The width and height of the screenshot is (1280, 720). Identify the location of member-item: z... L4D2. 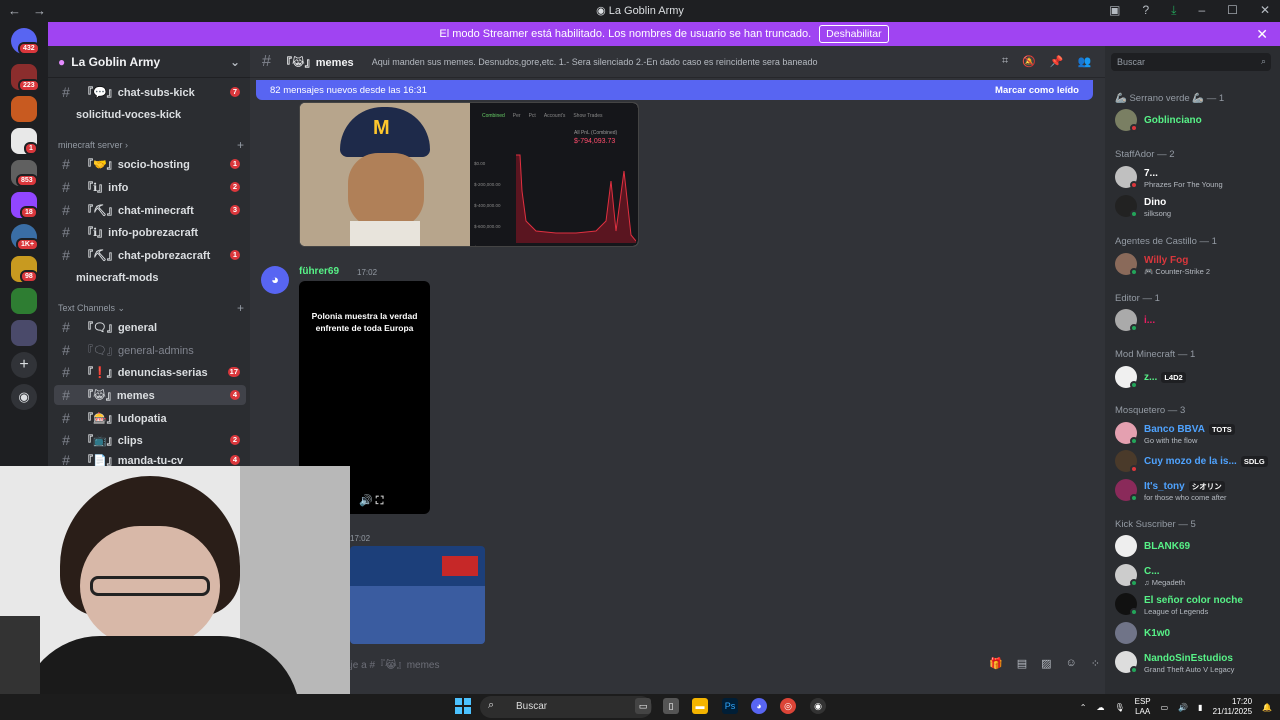
(1196, 378).